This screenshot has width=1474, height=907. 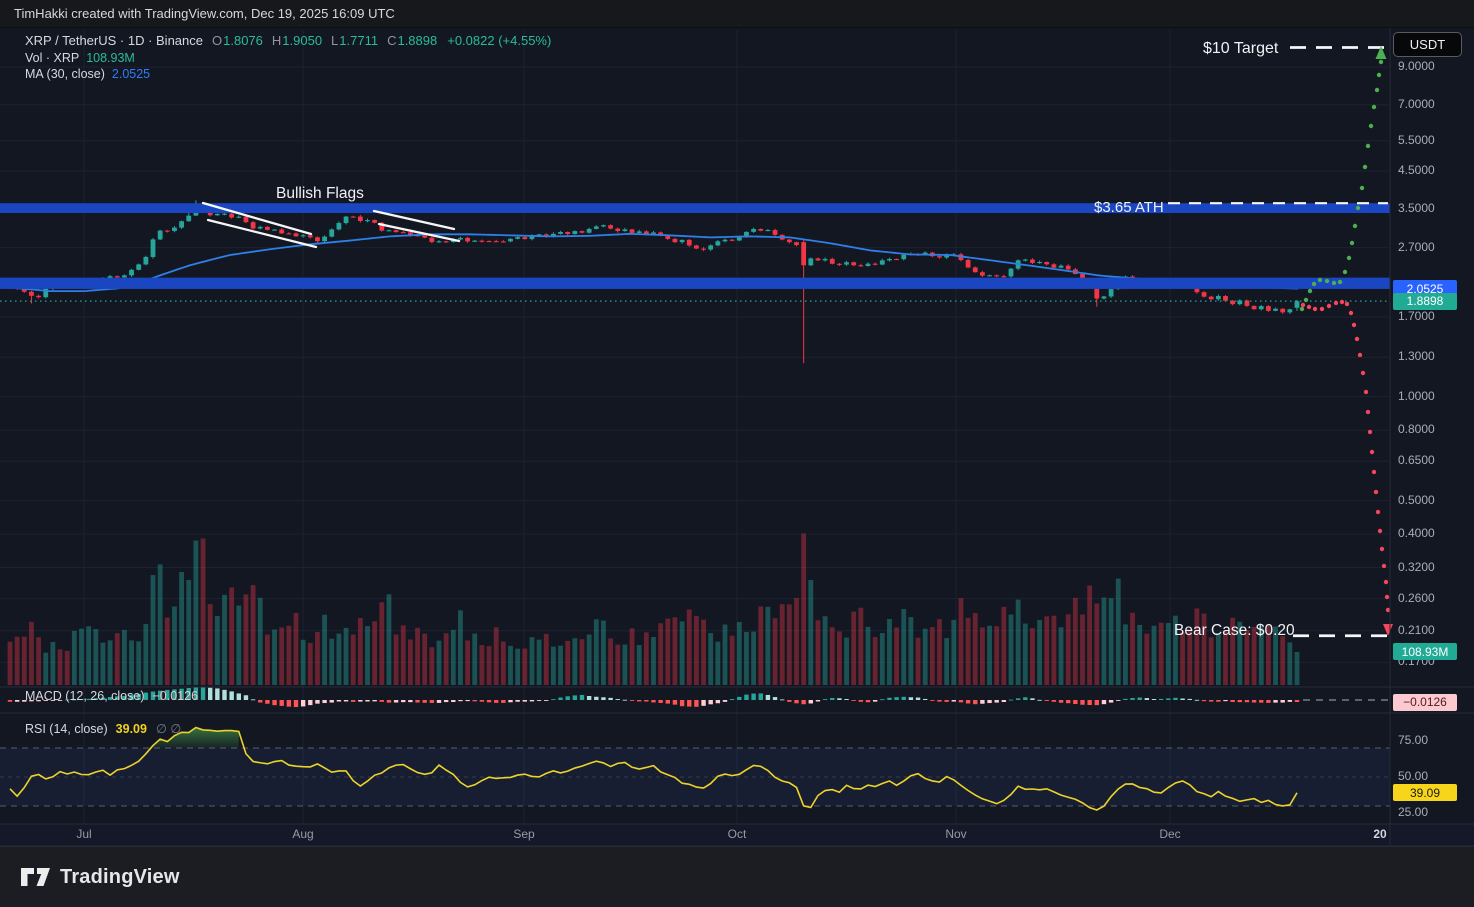 I want to click on price-badge-last: 1.8898, so click(x=1425, y=301).